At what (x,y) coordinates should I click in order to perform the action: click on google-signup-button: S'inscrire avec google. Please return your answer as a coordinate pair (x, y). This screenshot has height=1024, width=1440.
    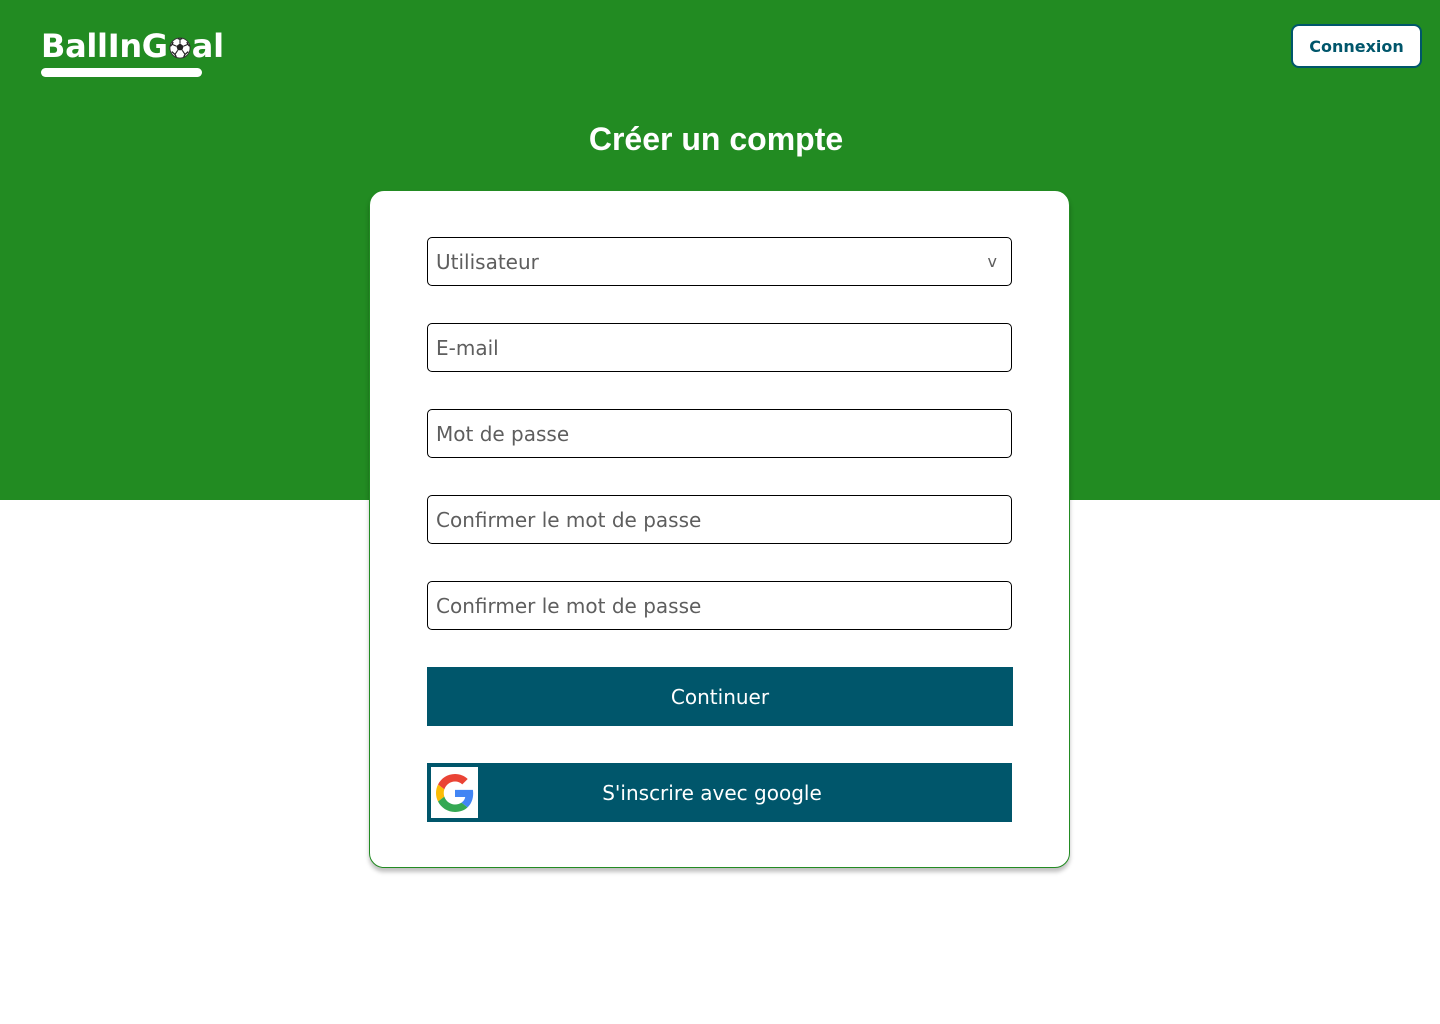
    Looking at the image, I should click on (719, 792).